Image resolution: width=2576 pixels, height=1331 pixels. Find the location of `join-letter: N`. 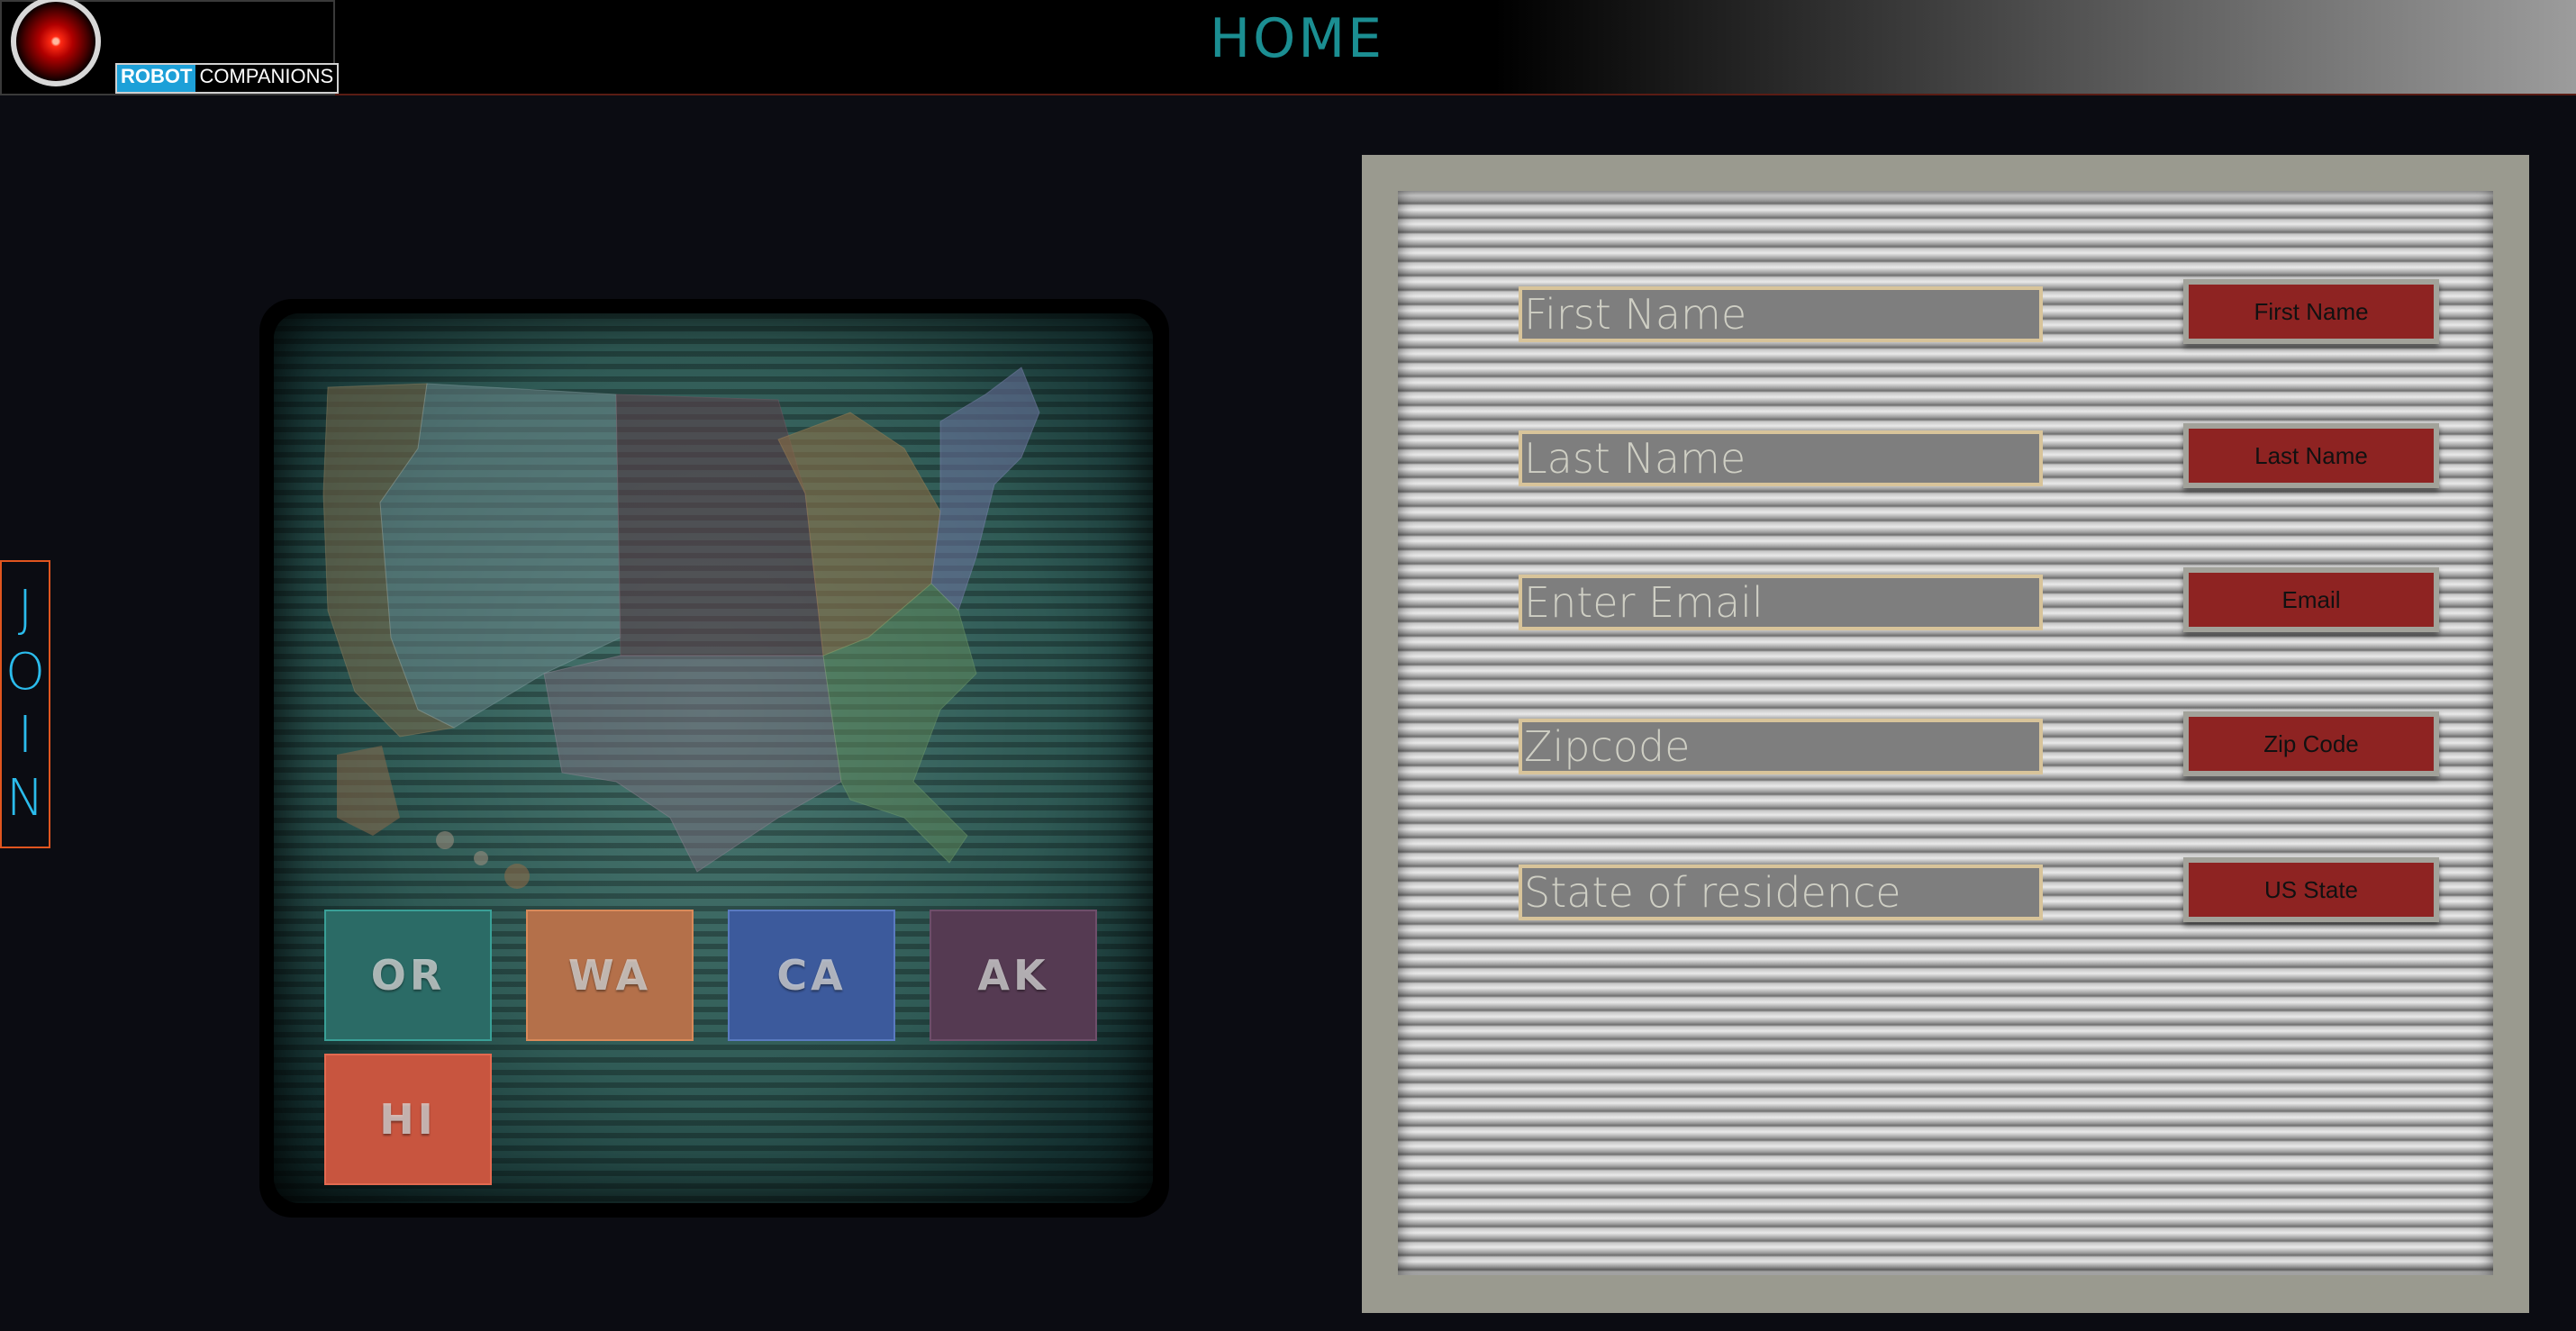

join-letter: N is located at coordinates (25, 798).